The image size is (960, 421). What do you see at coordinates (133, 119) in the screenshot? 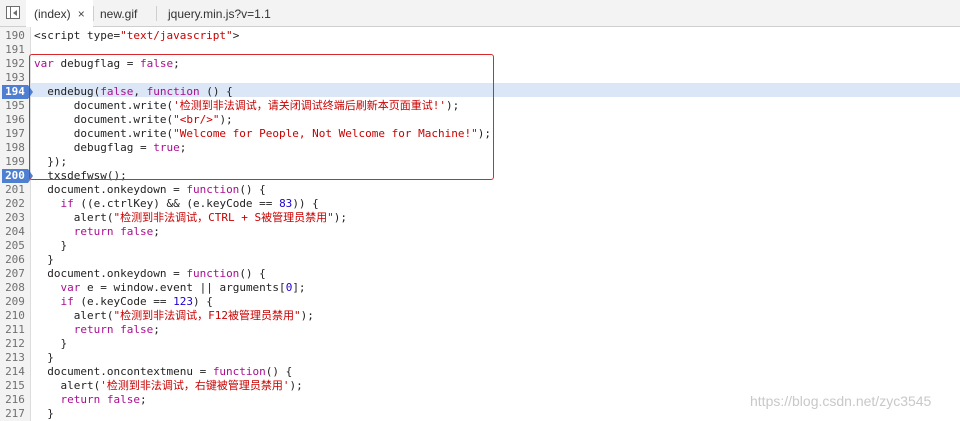
I see `code-line: document.write("<br/>");` at bounding box center [133, 119].